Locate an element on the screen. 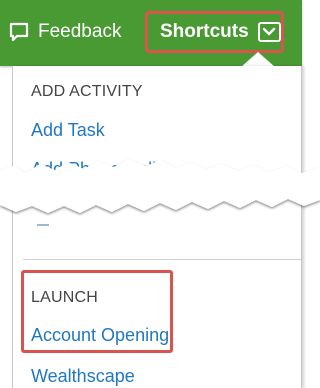 The width and height of the screenshot is (320, 388). wealthscape-link: Wealthscape is located at coordinates (83, 376).